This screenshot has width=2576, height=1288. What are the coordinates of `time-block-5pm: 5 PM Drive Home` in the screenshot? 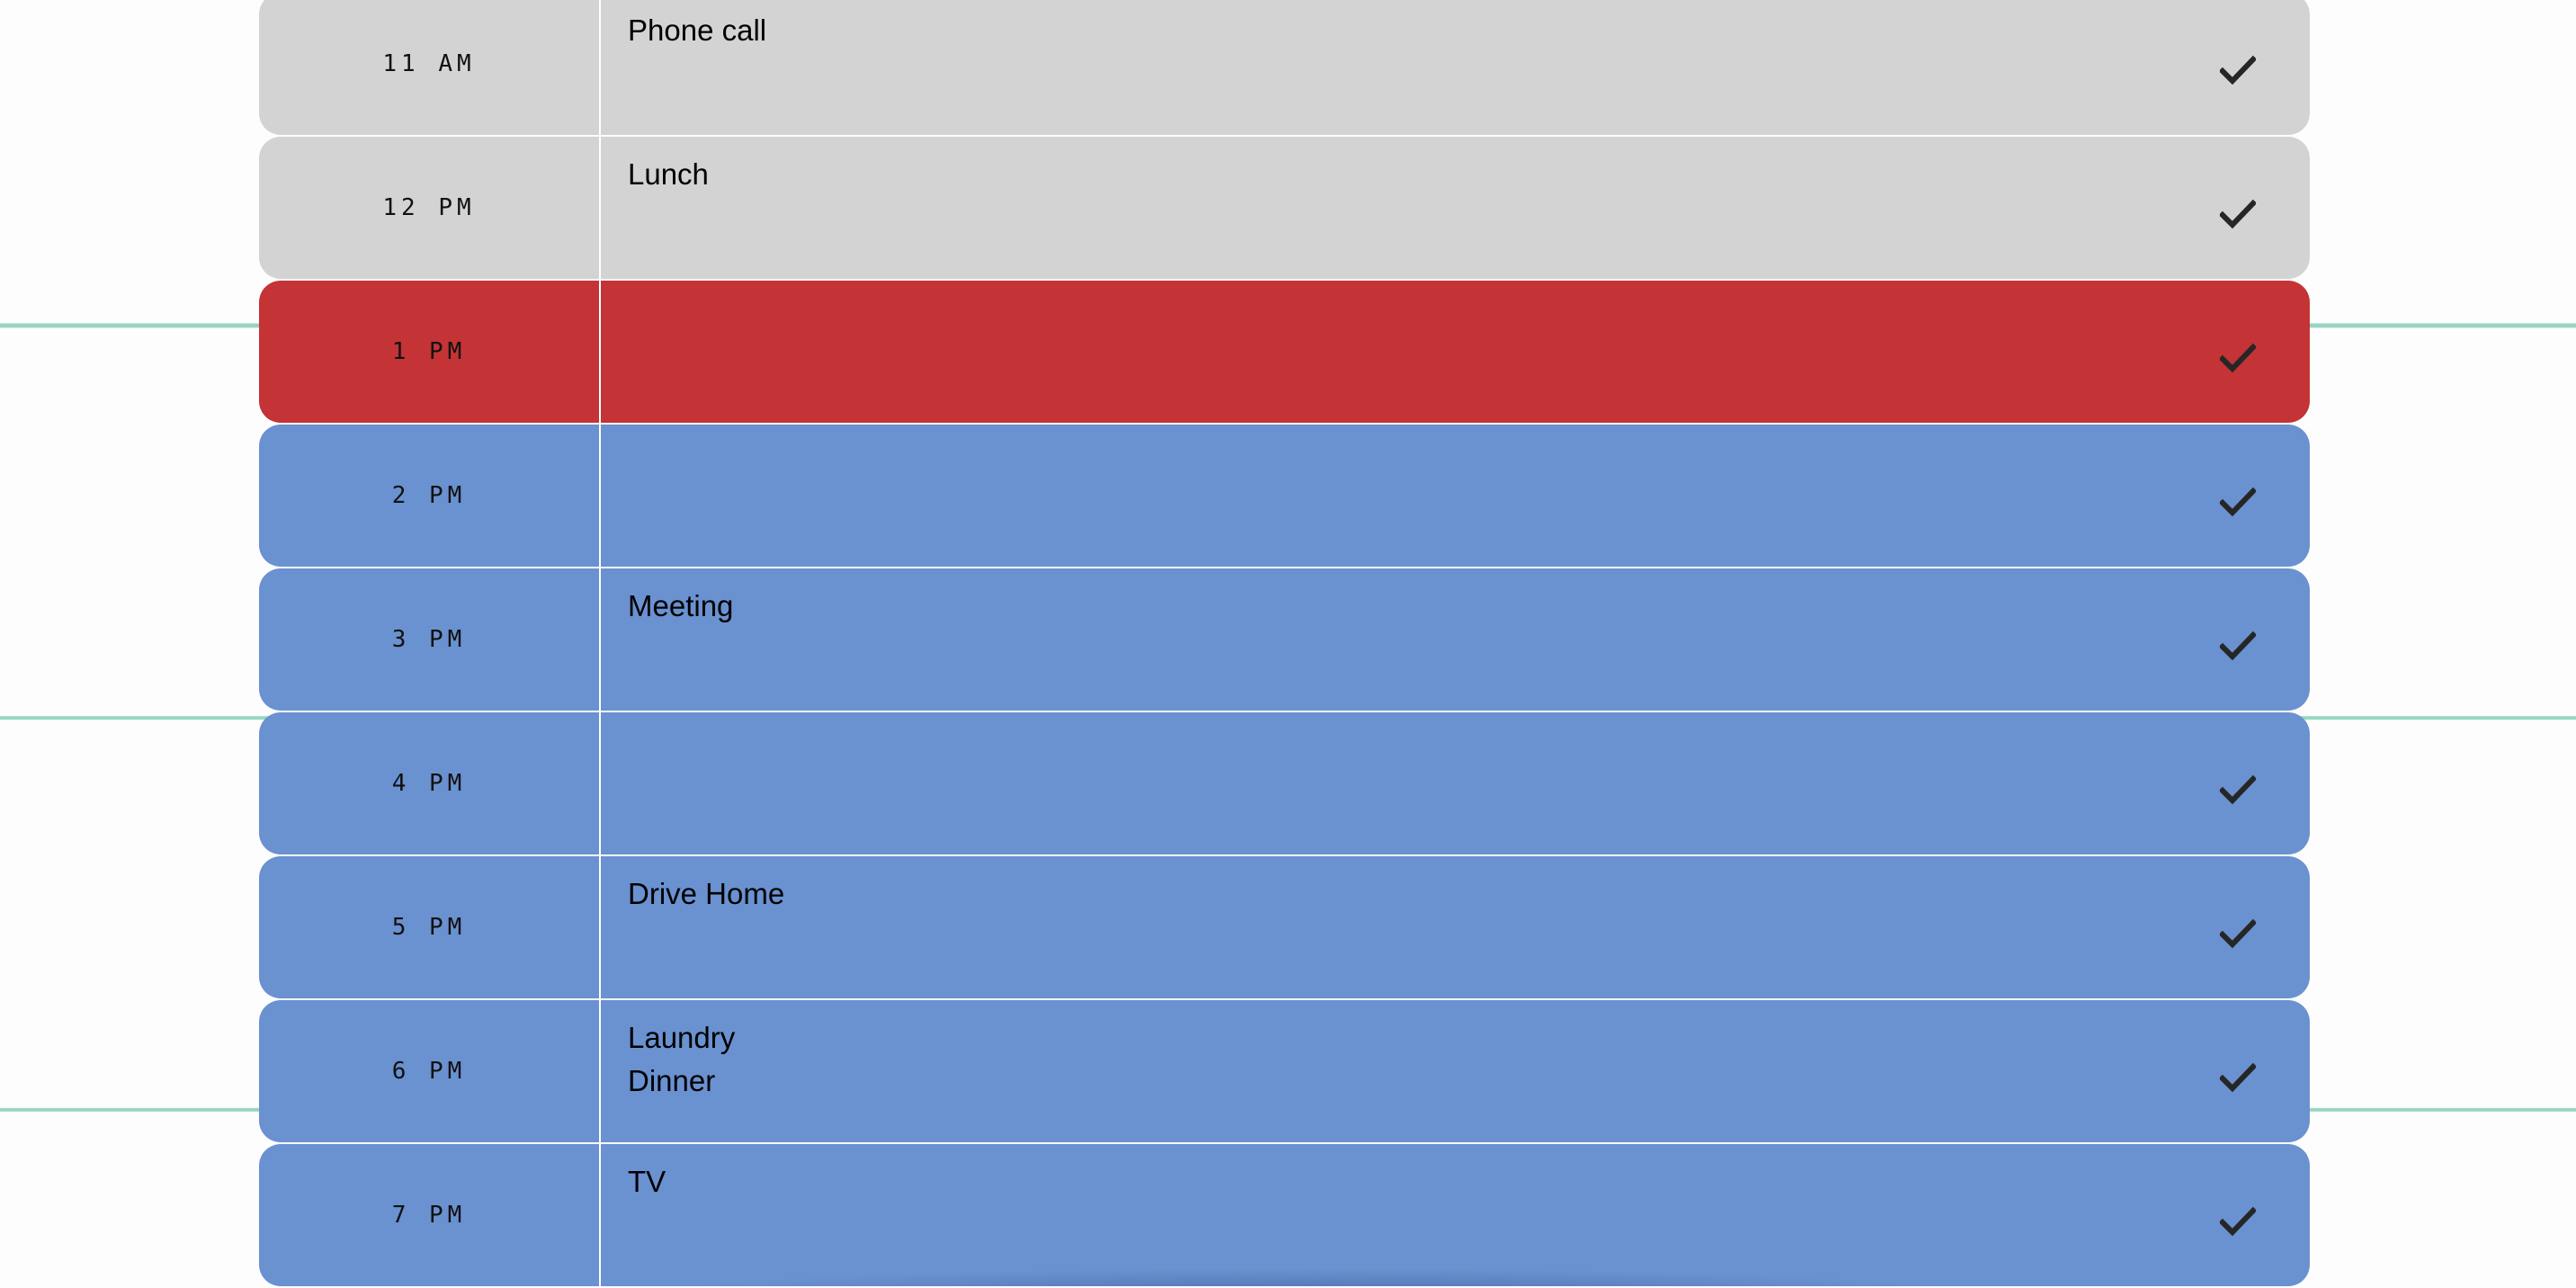 It's located at (1284, 927).